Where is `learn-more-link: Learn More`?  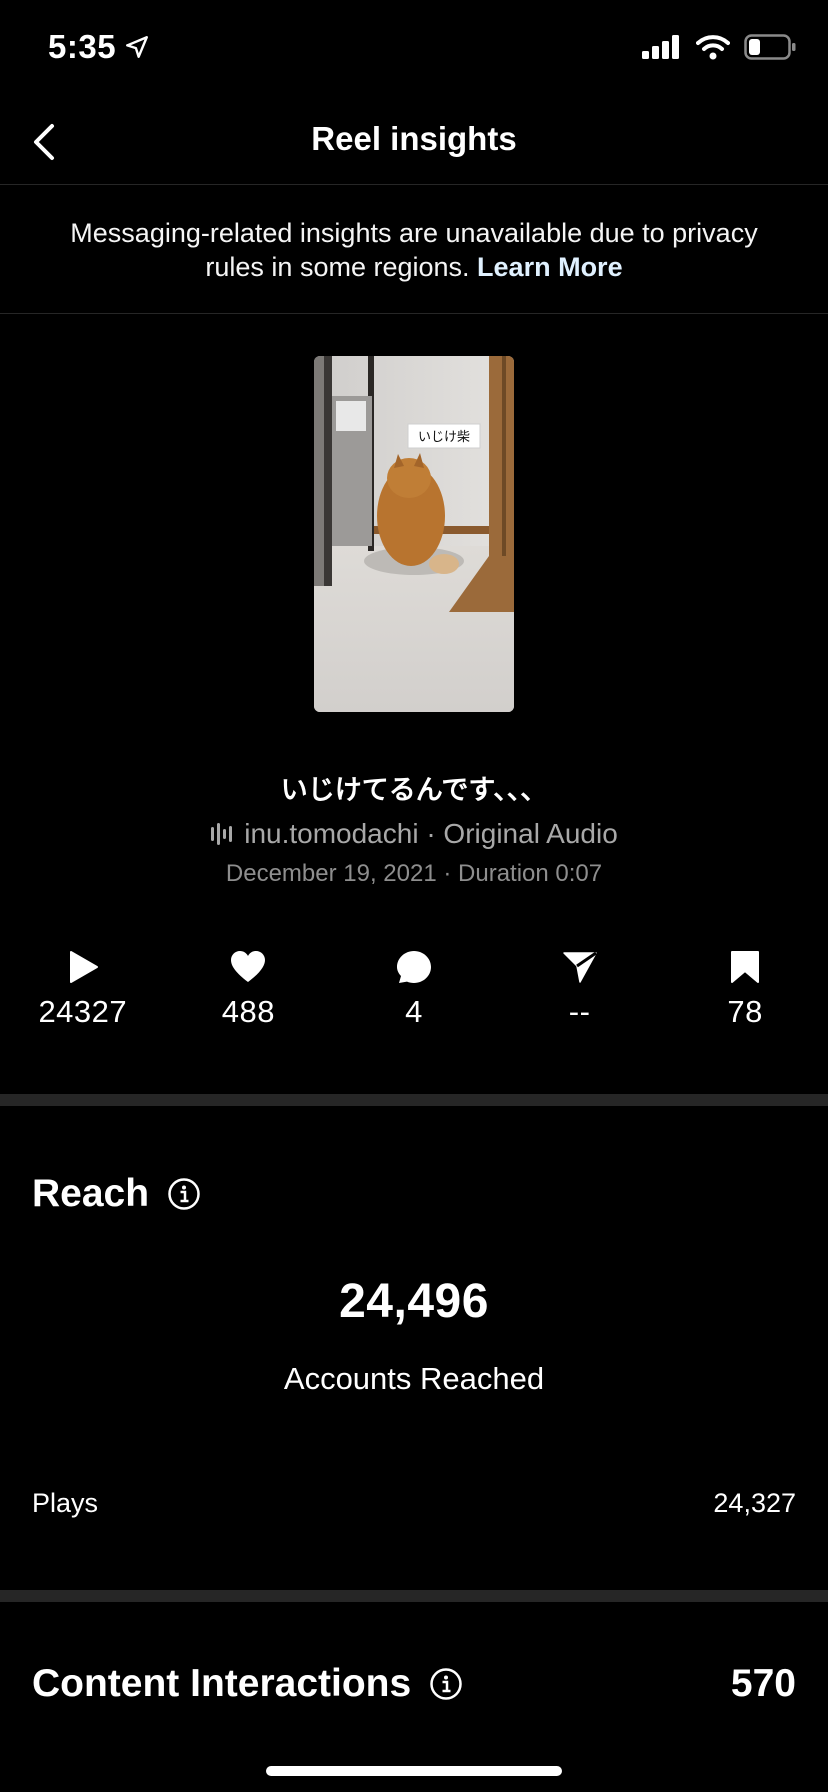 learn-more-link: Learn More is located at coordinates (550, 267).